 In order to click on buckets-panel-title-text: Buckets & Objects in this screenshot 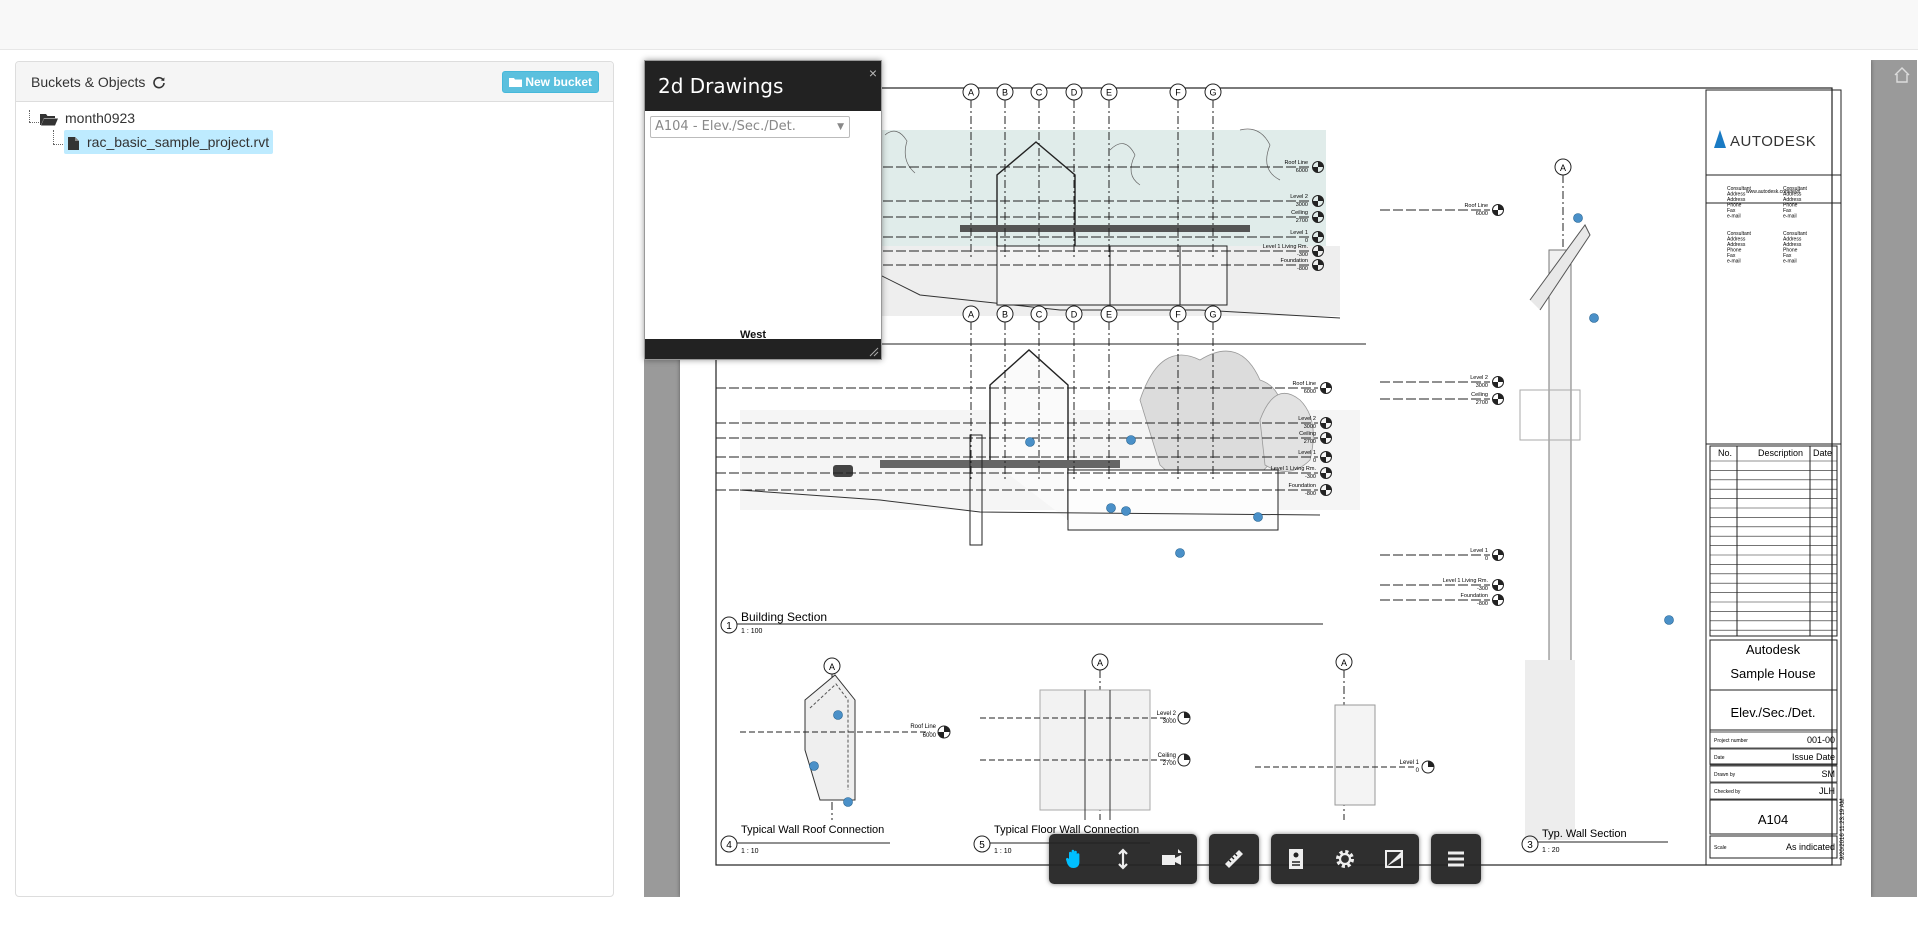, I will do `click(88, 82)`.